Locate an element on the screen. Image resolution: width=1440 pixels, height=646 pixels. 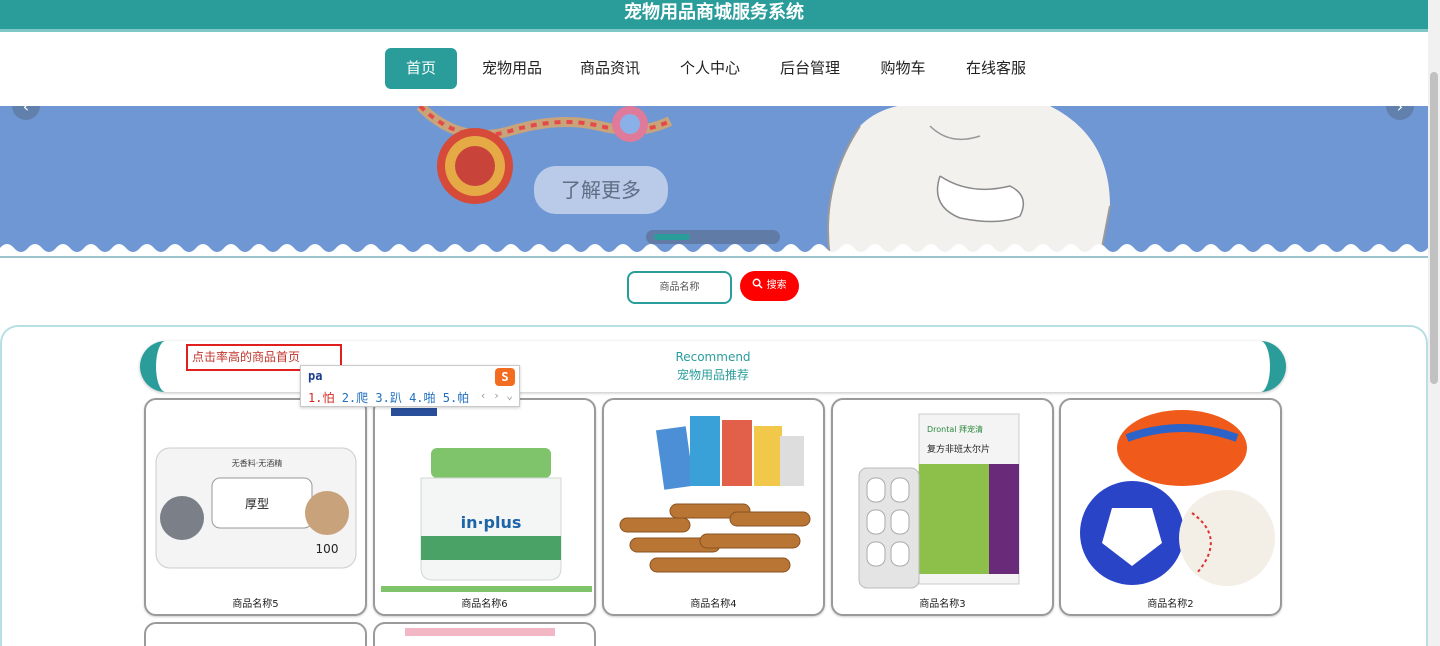
title-bar: 宠物用品商城服务系统 is located at coordinates (714, 16).